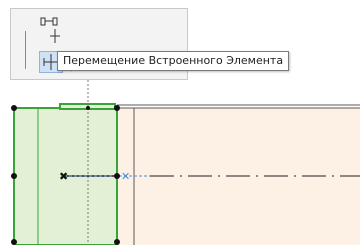 This screenshot has width=360, height=245. I want to click on hotspot-bottom-right, so click(117, 242).